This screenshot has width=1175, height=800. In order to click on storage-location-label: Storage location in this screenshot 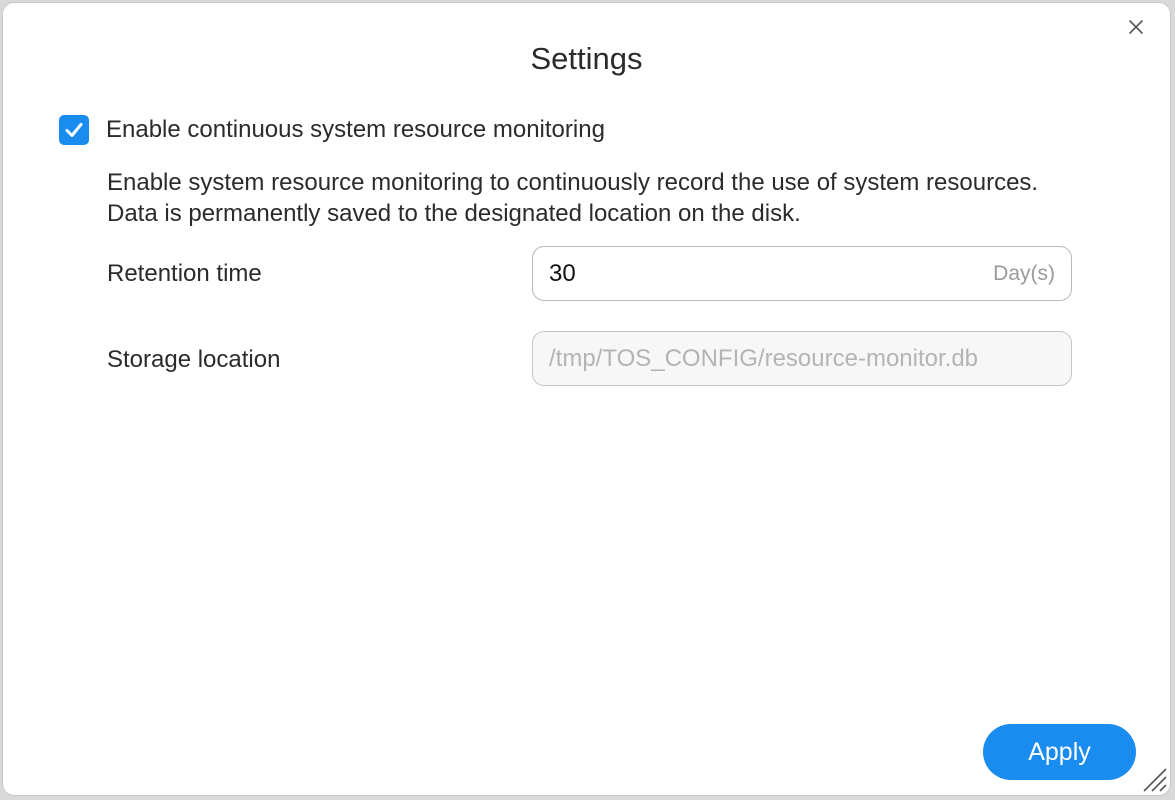, I will do `click(194, 359)`.